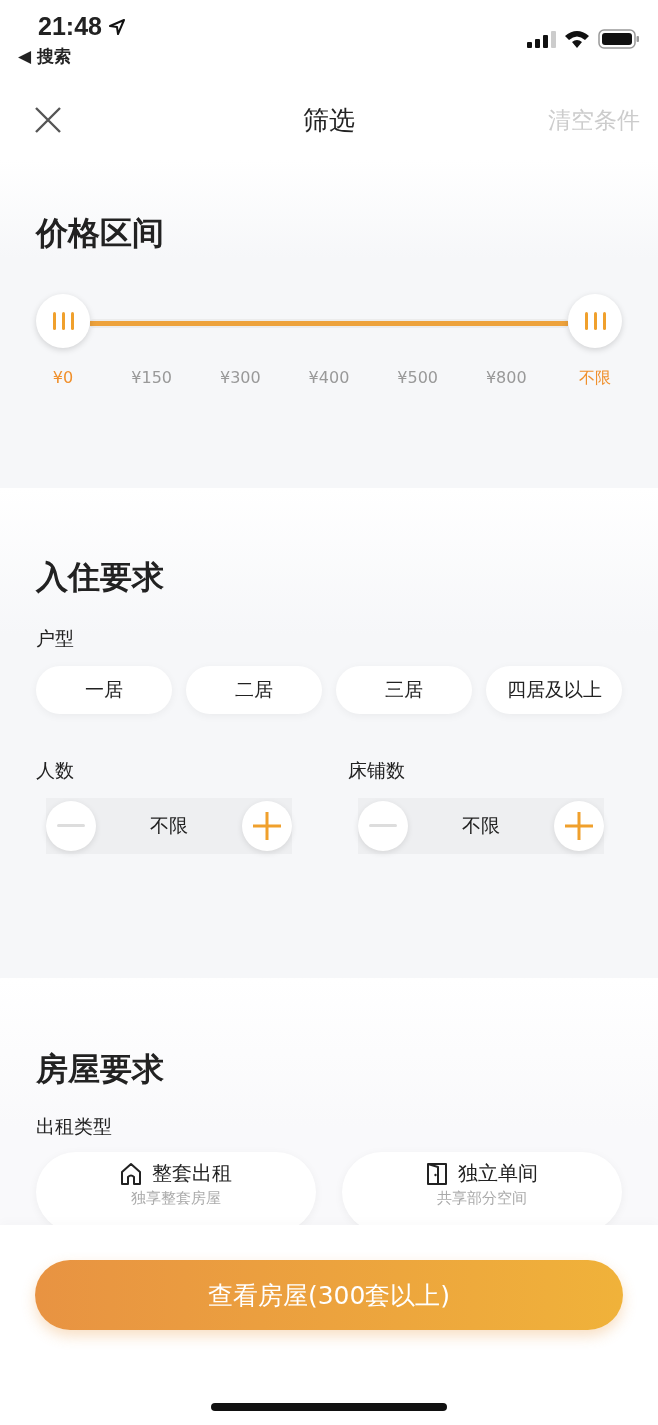 This screenshot has width=658, height=1425. Describe the element at coordinates (70, 26) in the screenshot. I see `status-time: 21:48` at that location.